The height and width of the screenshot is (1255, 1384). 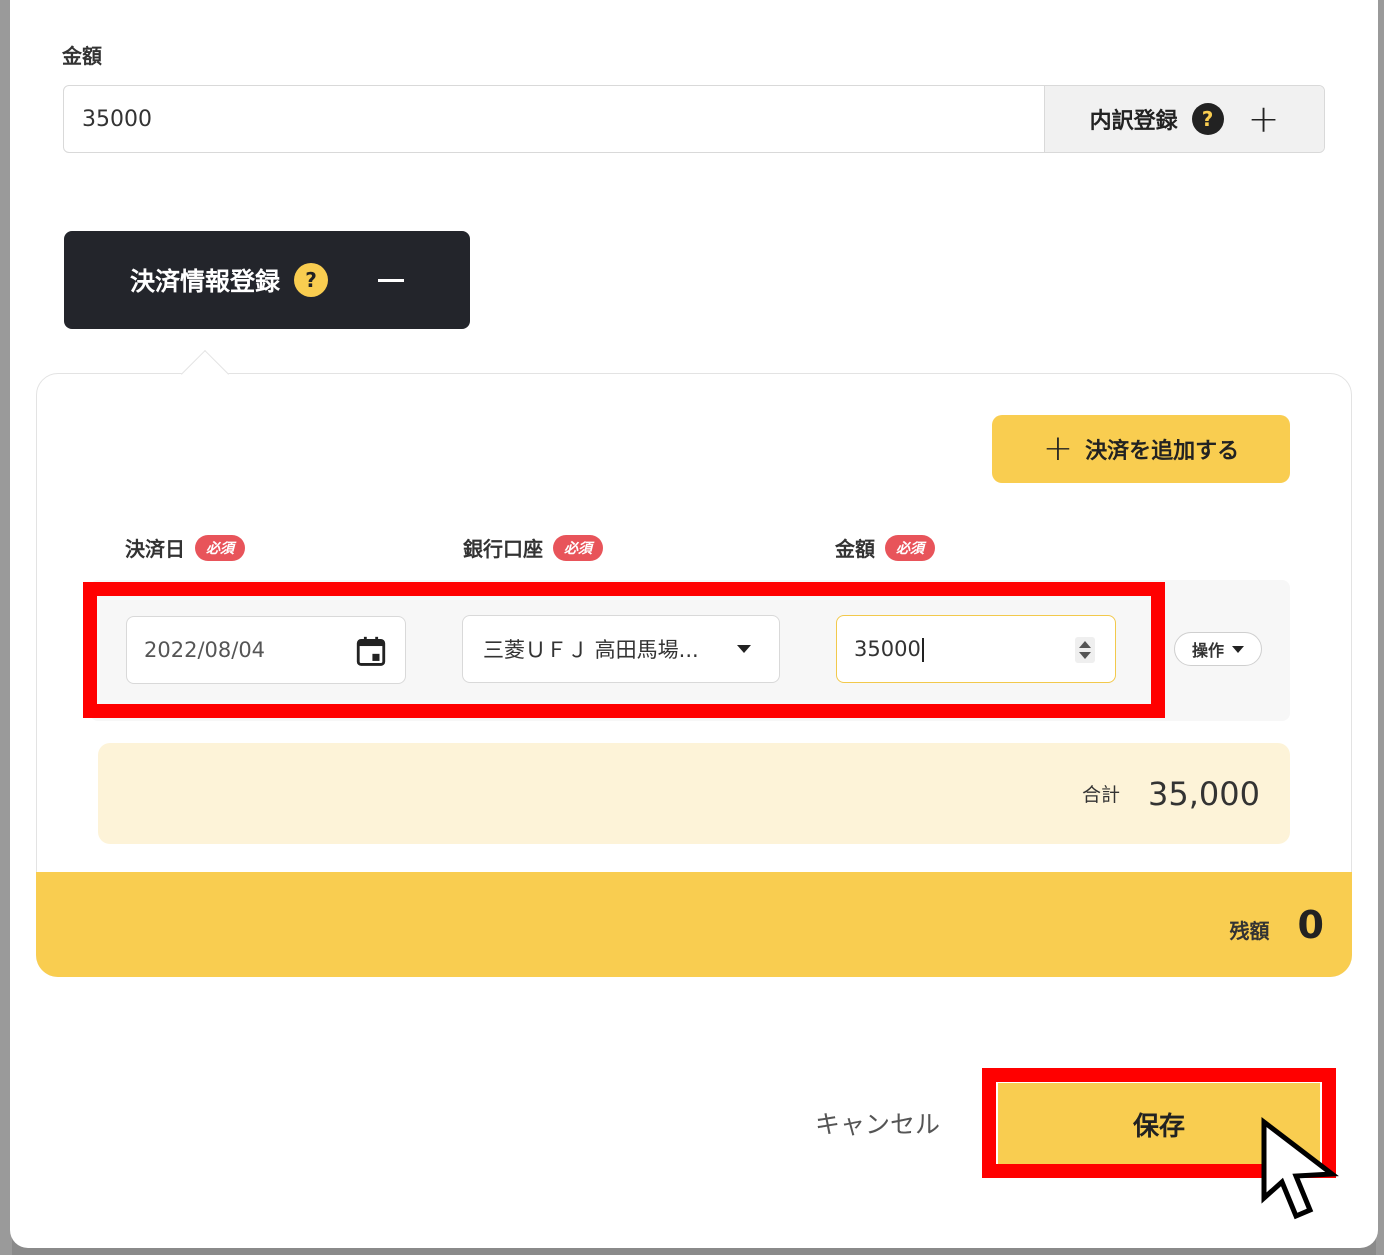 I want to click on cancel-button: キャンセル, so click(x=877, y=1123).